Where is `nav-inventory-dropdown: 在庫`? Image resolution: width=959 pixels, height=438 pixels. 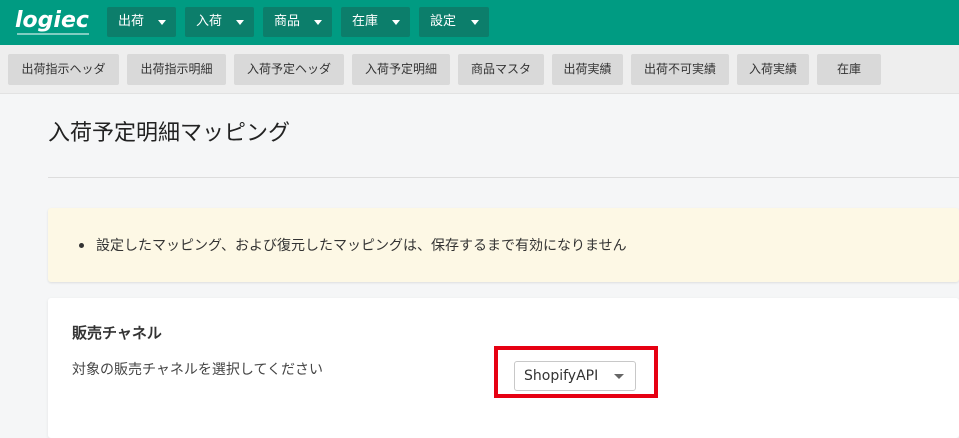 nav-inventory-dropdown: 在庫 is located at coordinates (375, 22).